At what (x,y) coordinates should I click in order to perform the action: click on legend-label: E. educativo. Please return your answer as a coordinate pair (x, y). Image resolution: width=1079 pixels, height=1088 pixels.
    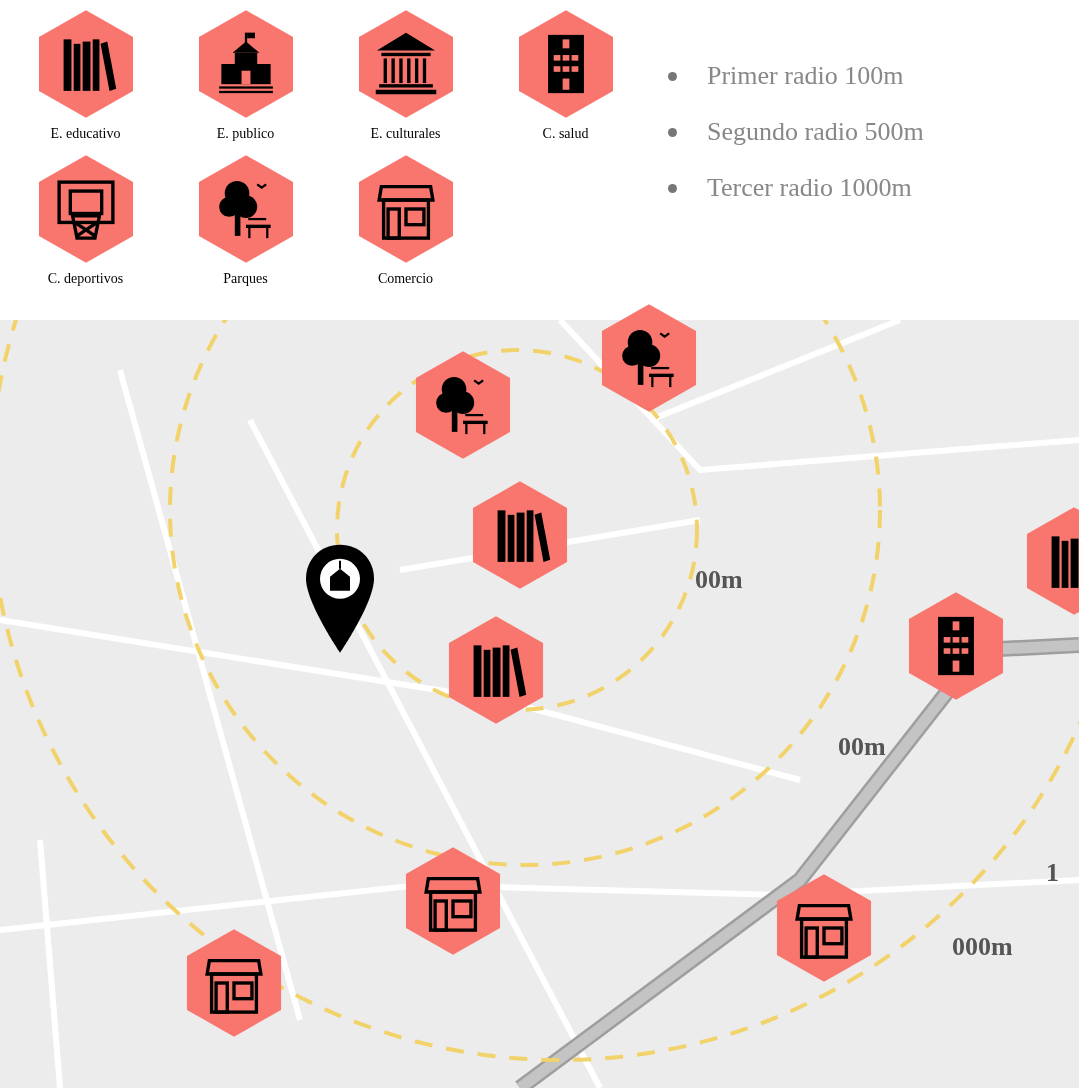
    Looking at the image, I should click on (85, 134).